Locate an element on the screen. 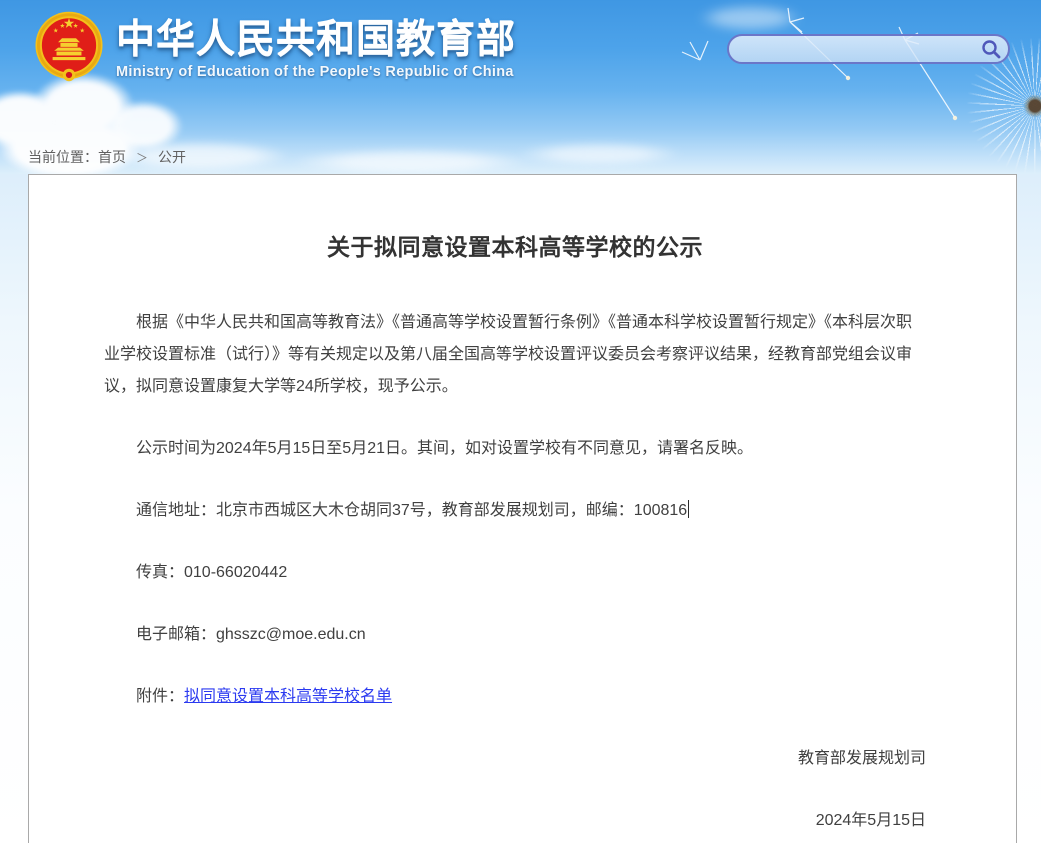  page-title: 关于拟同意设置本科高等学校的公示 is located at coordinates (515, 247).